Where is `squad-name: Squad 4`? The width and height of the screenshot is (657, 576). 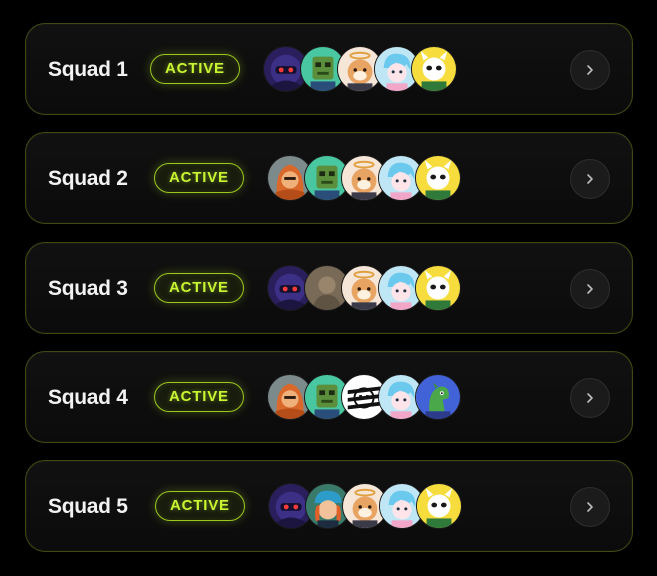 squad-name: Squad 4 is located at coordinates (88, 397).